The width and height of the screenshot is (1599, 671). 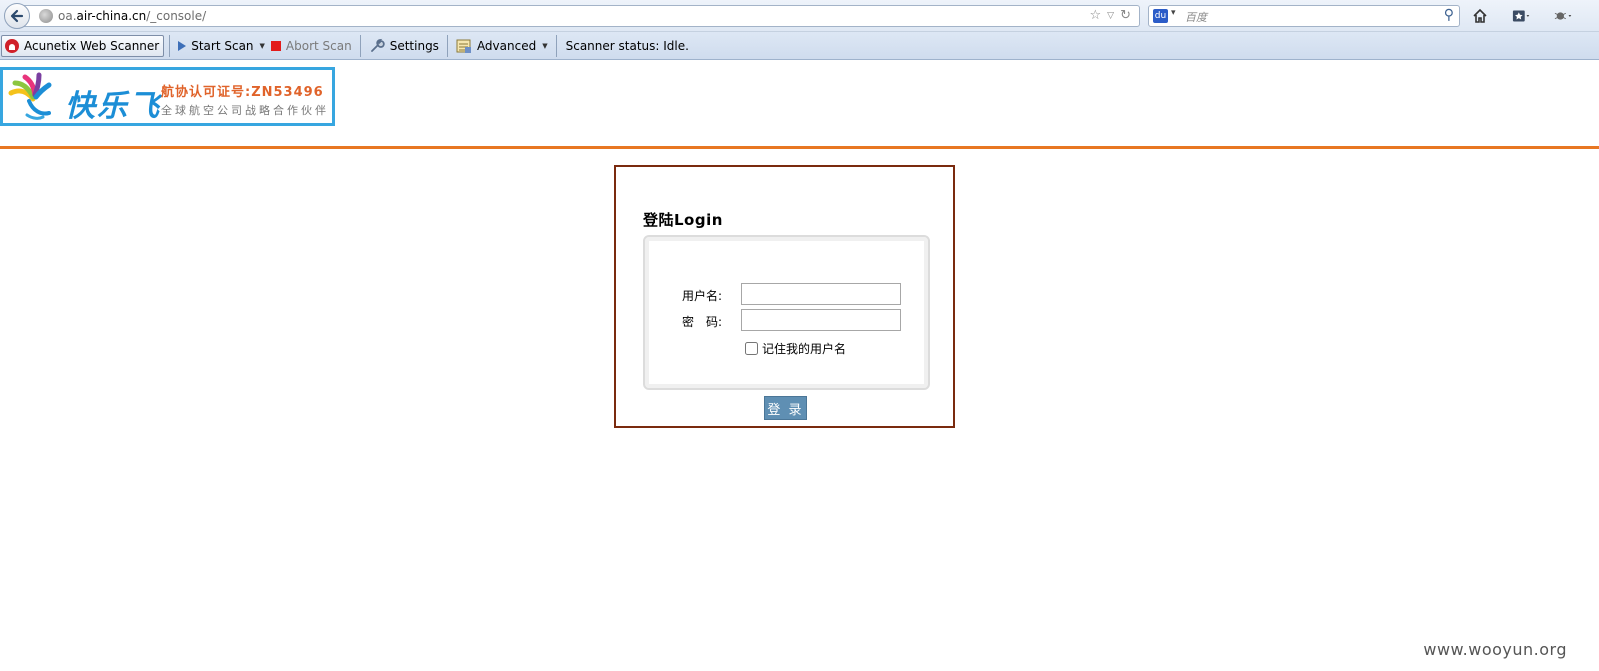 I want to click on header-divider, so click(x=799, y=147).